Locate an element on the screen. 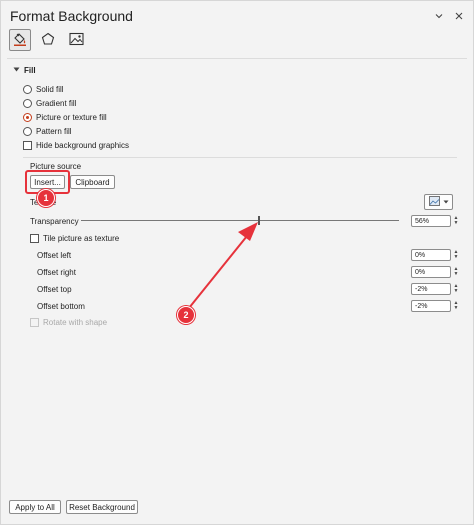  callout-badge-2: 2 is located at coordinates (186, 315).